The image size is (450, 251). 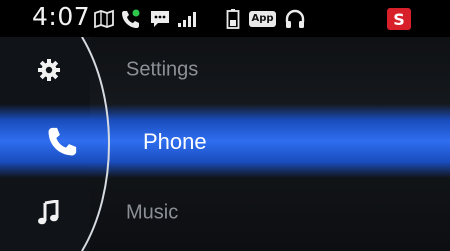 I want to click on message-icon, so click(x=160, y=19).